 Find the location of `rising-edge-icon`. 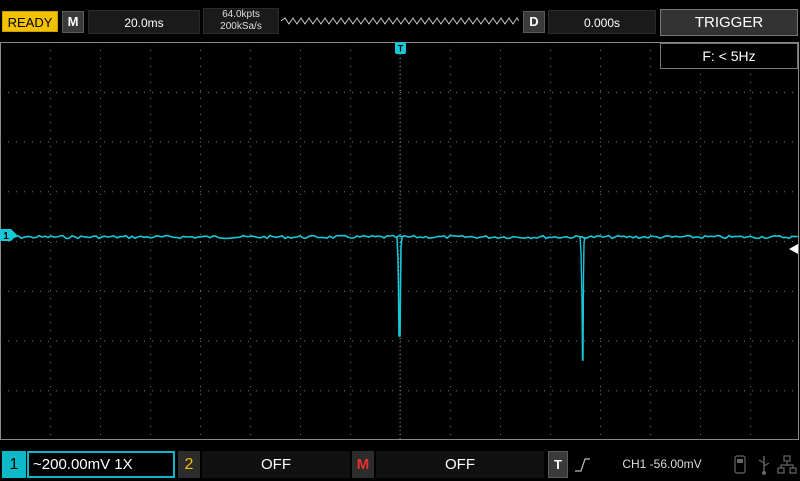

rising-edge-icon is located at coordinates (582, 465).